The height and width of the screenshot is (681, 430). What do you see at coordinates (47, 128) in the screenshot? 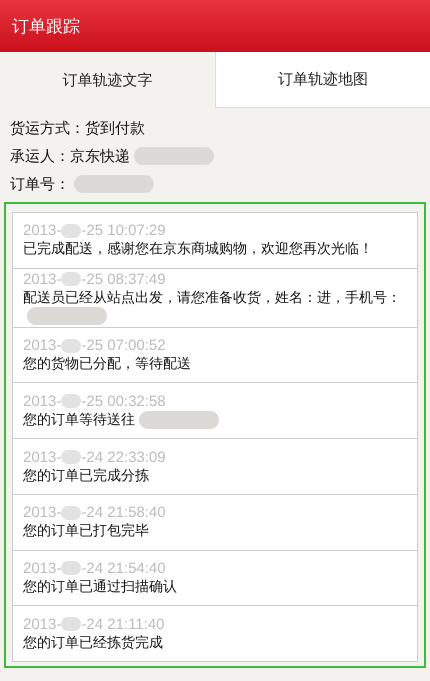
I see `field-label: 货运方式：` at bounding box center [47, 128].